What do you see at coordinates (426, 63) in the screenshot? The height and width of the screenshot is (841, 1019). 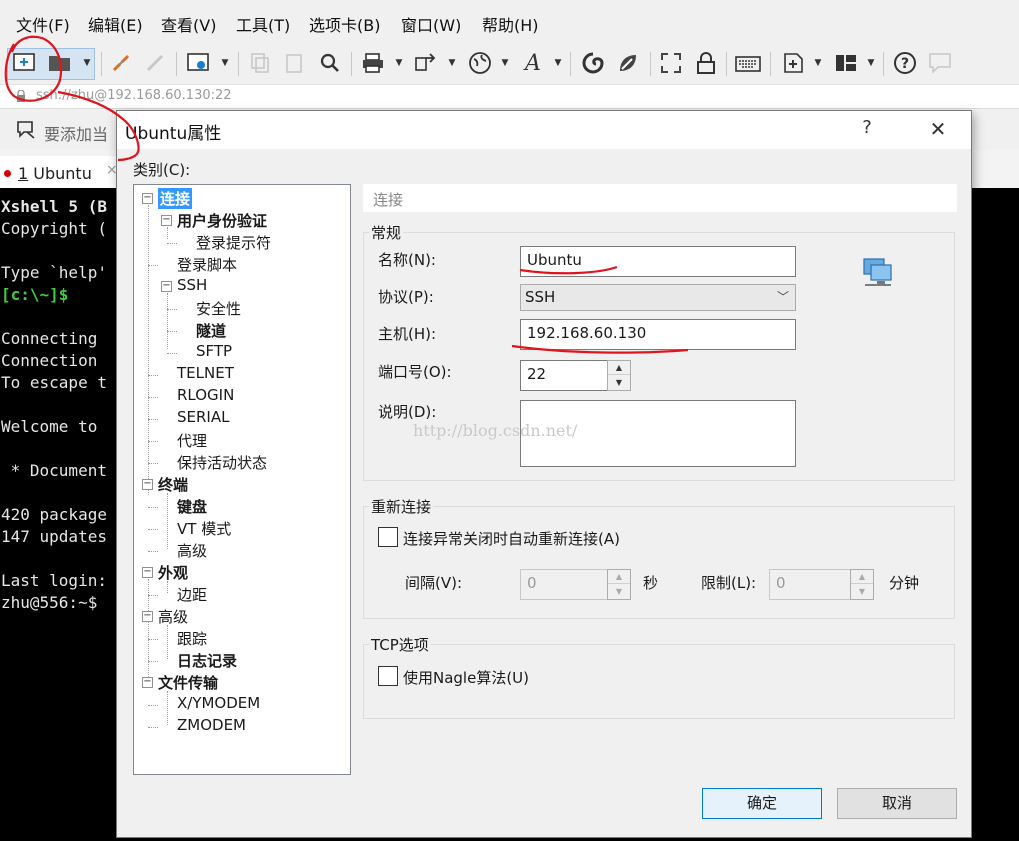 I see `transfer-icon` at bounding box center [426, 63].